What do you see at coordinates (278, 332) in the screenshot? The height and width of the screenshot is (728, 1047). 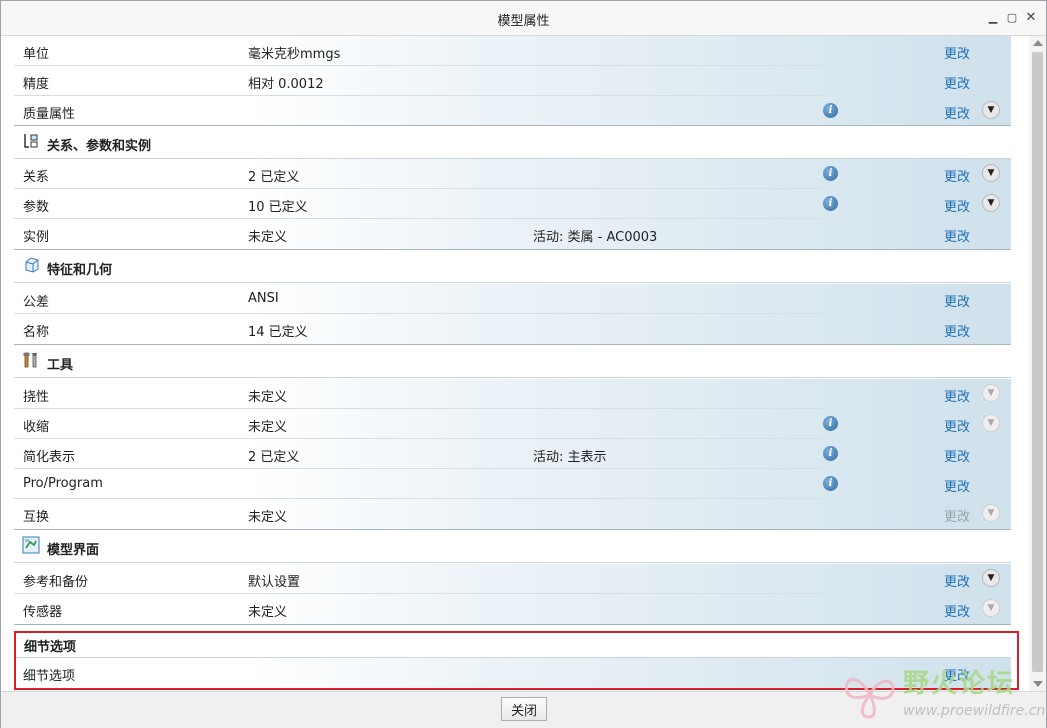 I see `row-value: 14 已定义` at bounding box center [278, 332].